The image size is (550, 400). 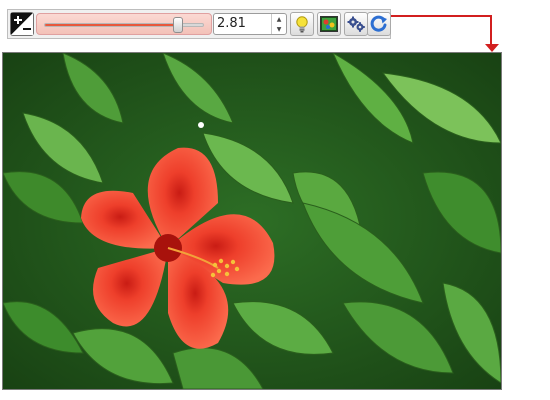 I want to click on lightbulb-button, so click(x=302, y=24).